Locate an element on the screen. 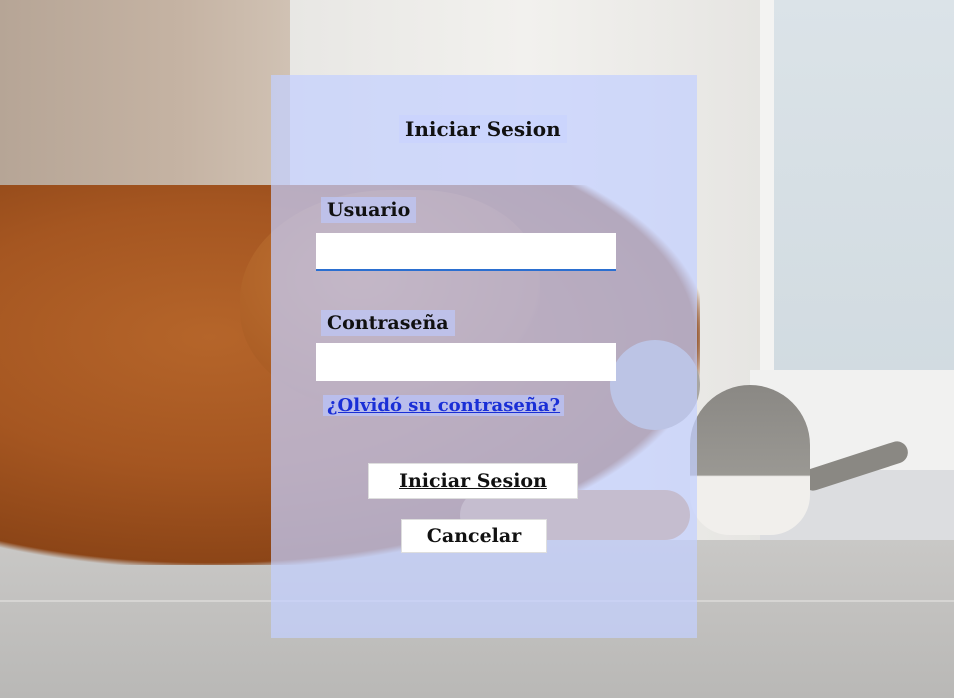 The image size is (954, 698). password-label: Contraseña is located at coordinates (388, 323).